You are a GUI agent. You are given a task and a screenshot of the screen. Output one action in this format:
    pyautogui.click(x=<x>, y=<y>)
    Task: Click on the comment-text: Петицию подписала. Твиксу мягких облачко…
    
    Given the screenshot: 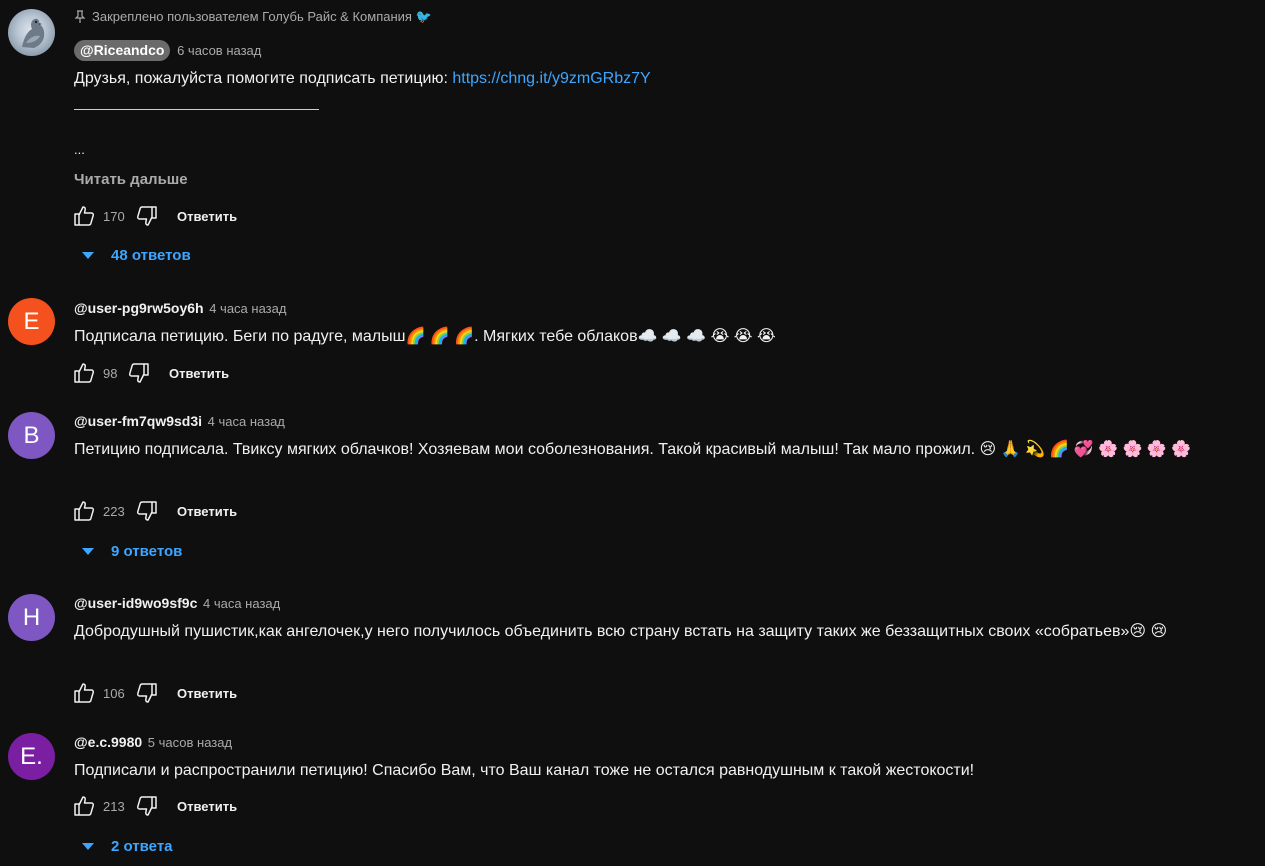 What is the action you would take?
    pyautogui.click(x=633, y=449)
    